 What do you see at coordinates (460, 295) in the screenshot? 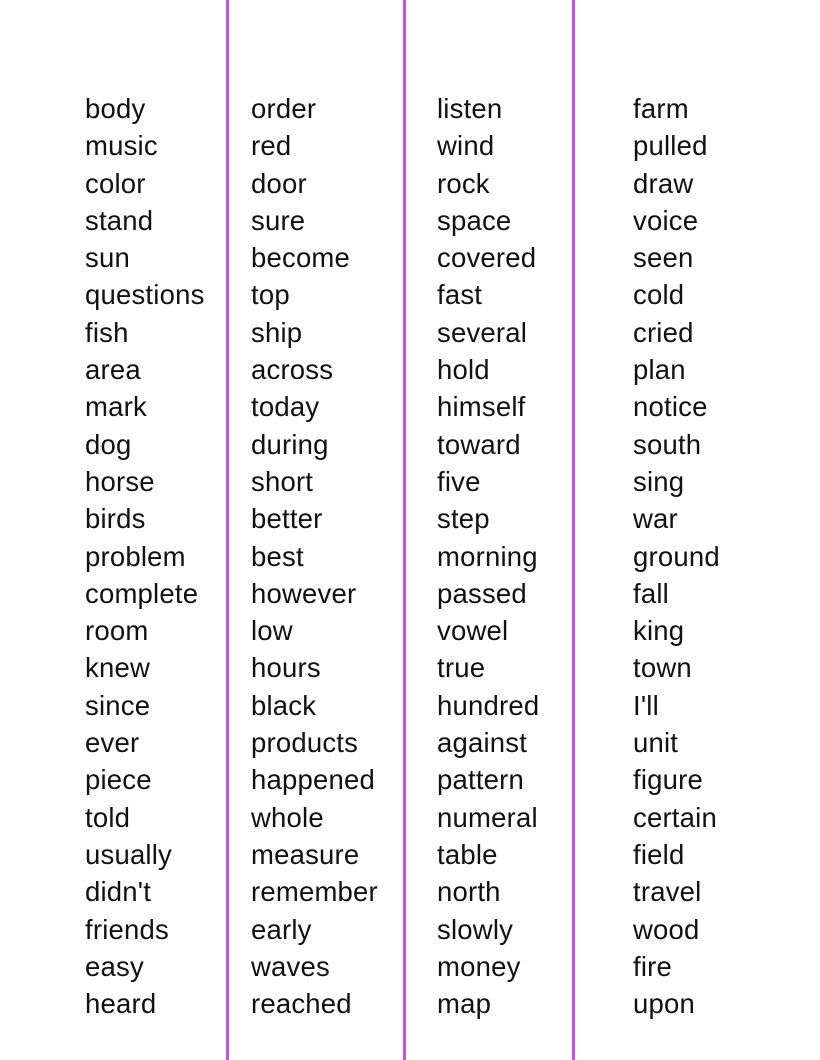
I see `word-item: fast` at bounding box center [460, 295].